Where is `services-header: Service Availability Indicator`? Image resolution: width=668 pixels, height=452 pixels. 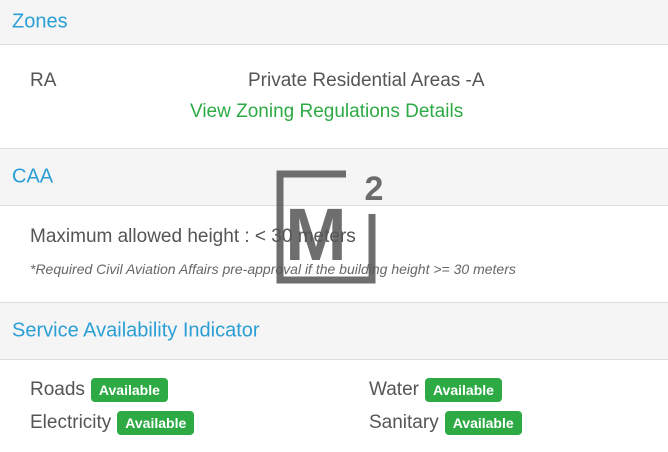 services-header: Service Availability Indicator is located at coordinates (334, 331).